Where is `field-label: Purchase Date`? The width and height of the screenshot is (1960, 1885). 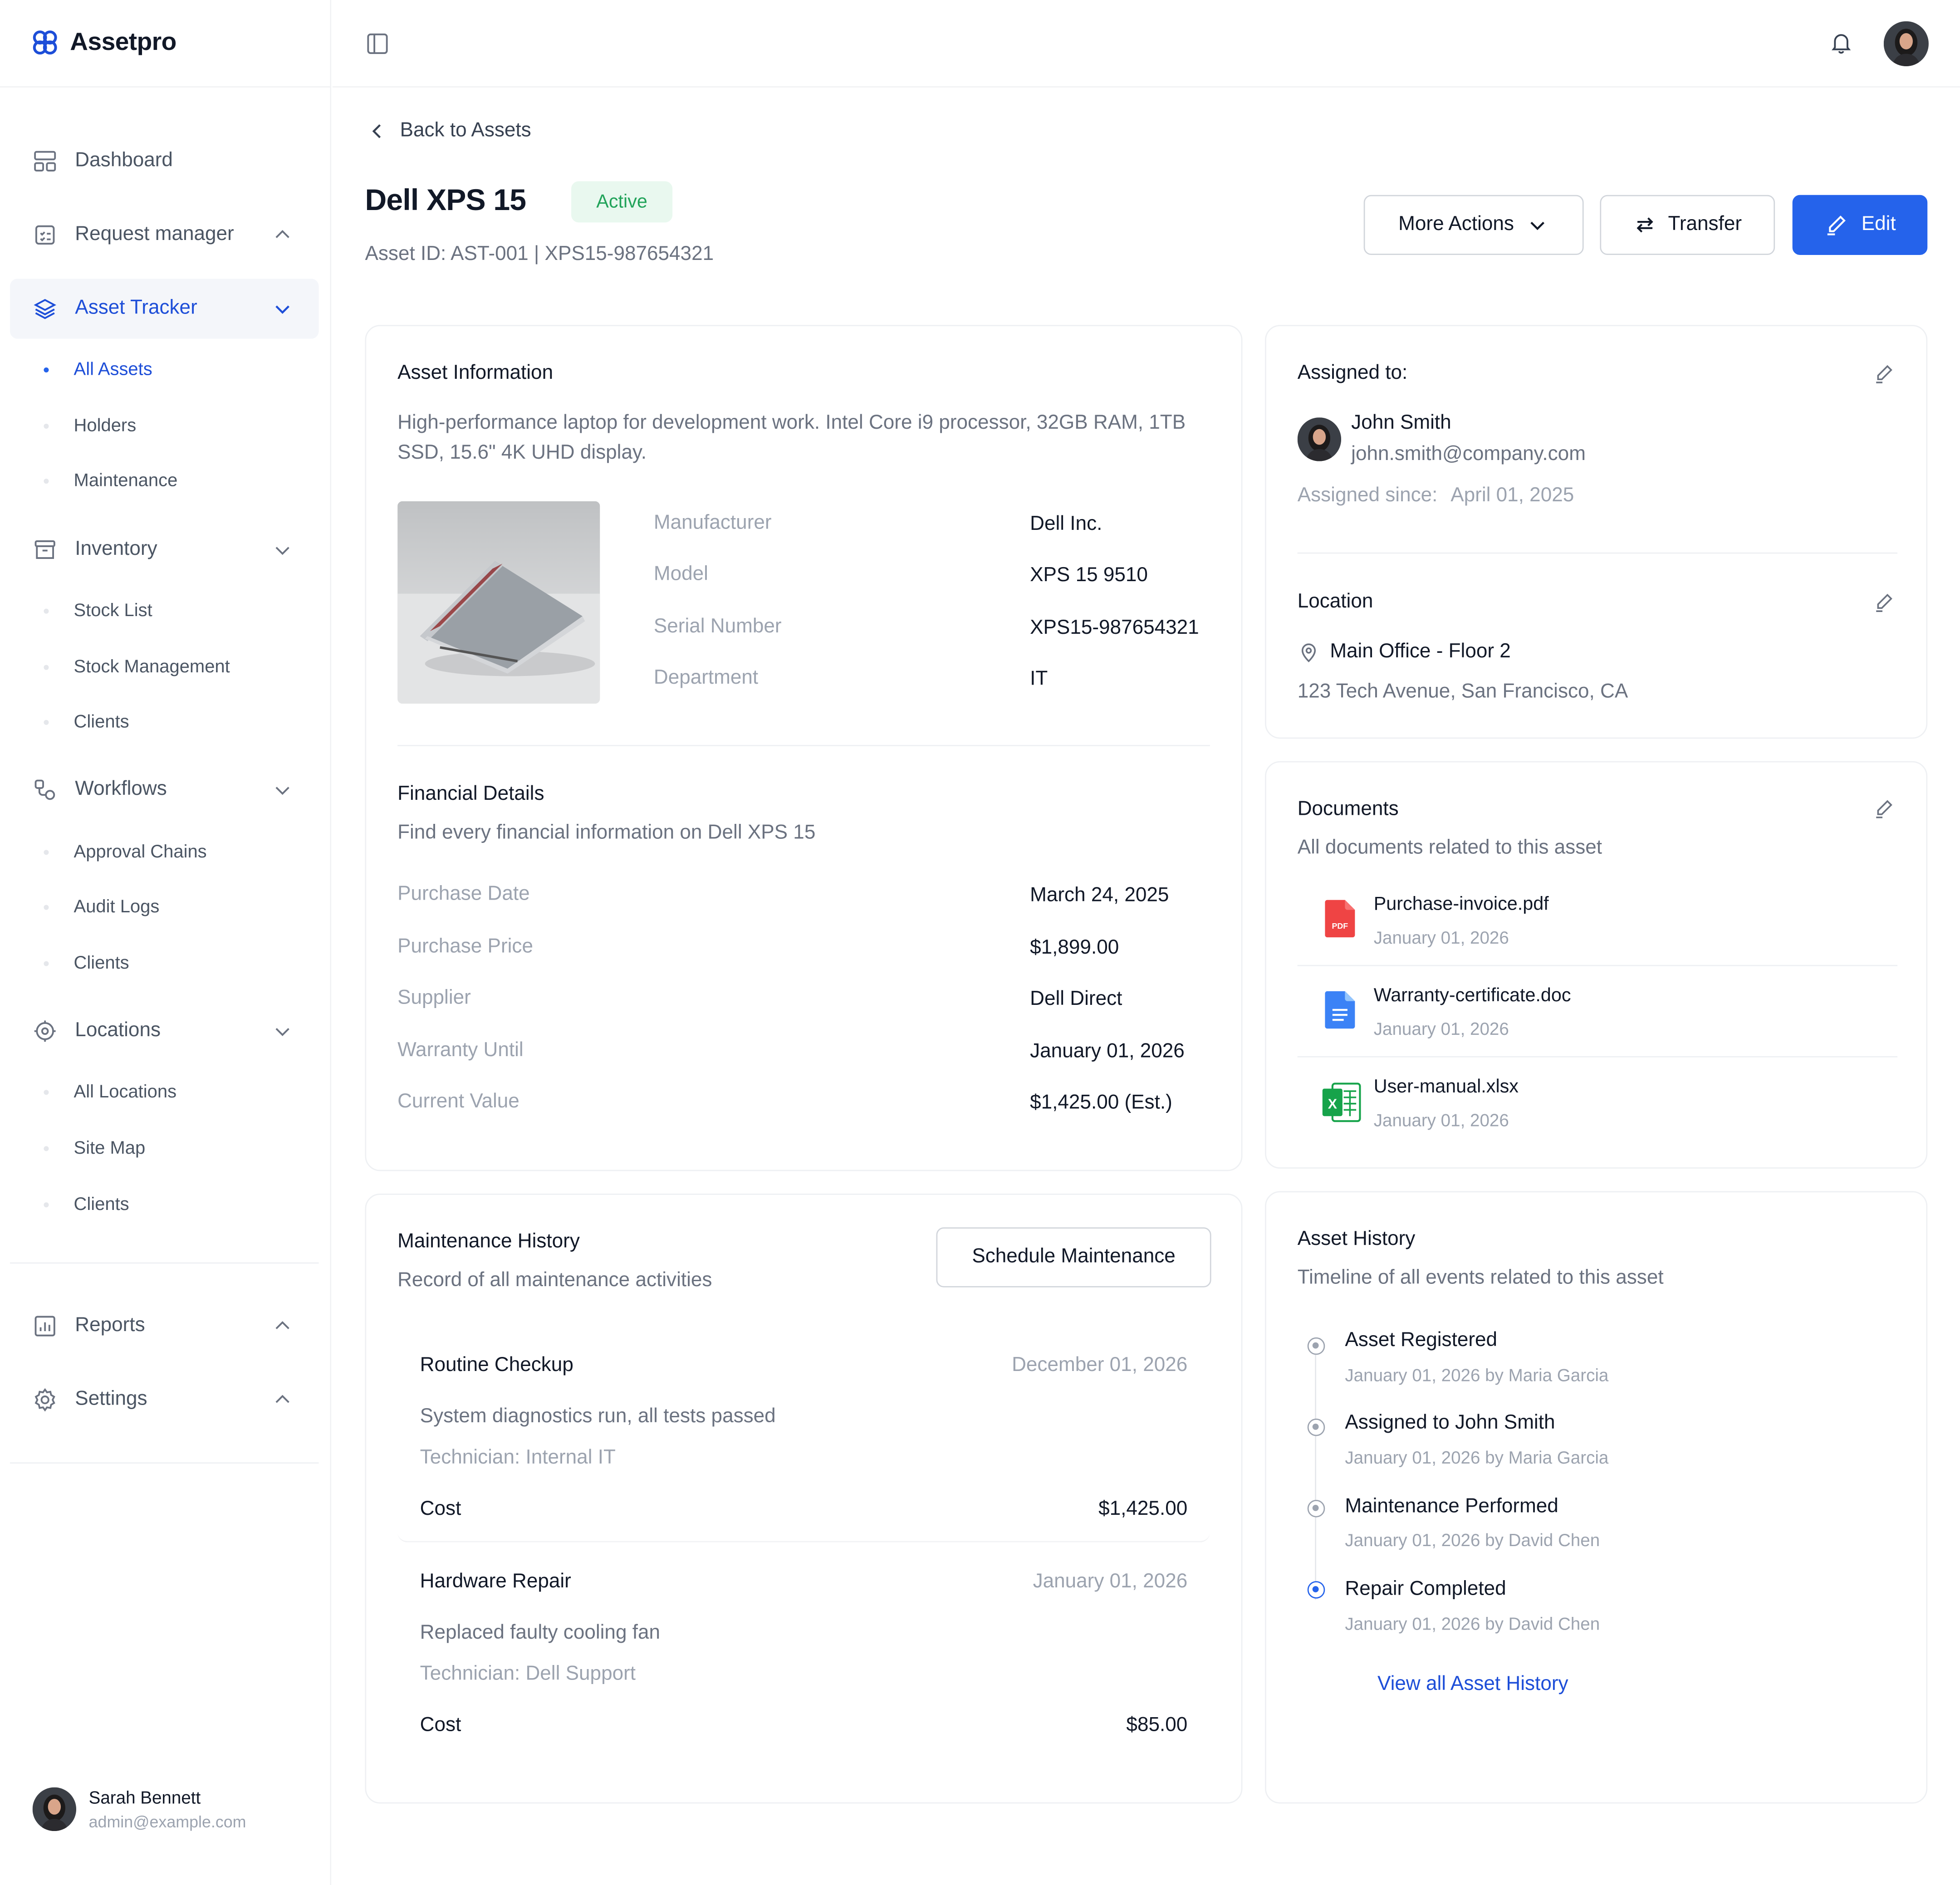
field-label: Purchase Date is located at coordinates (463, 894).